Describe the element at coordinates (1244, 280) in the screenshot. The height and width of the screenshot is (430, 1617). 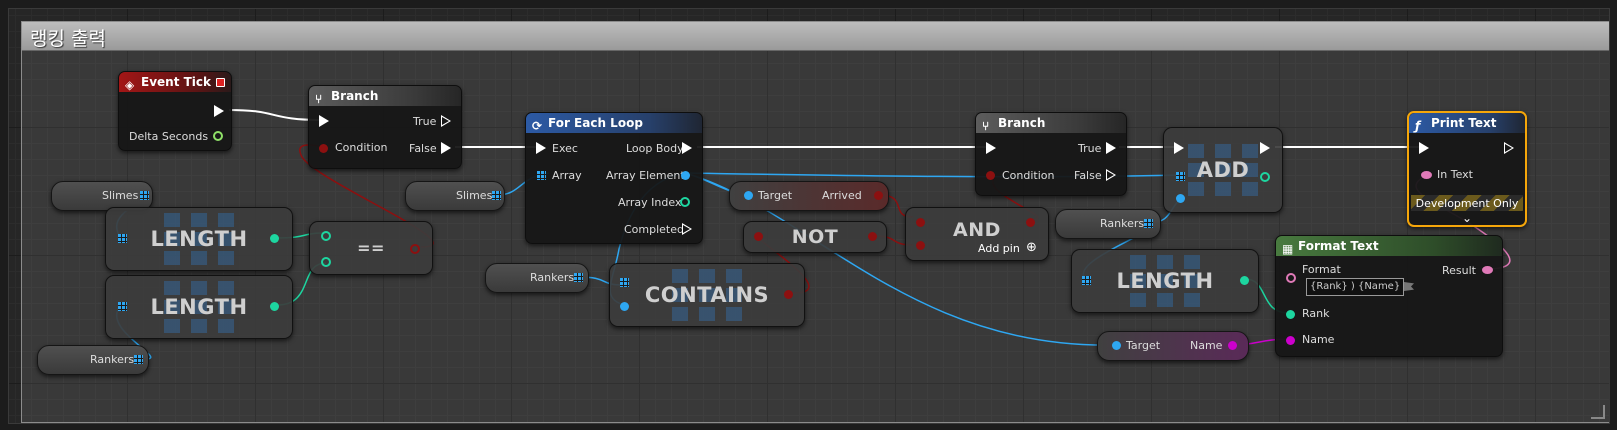
I see `length-3-out-pin` at that location.